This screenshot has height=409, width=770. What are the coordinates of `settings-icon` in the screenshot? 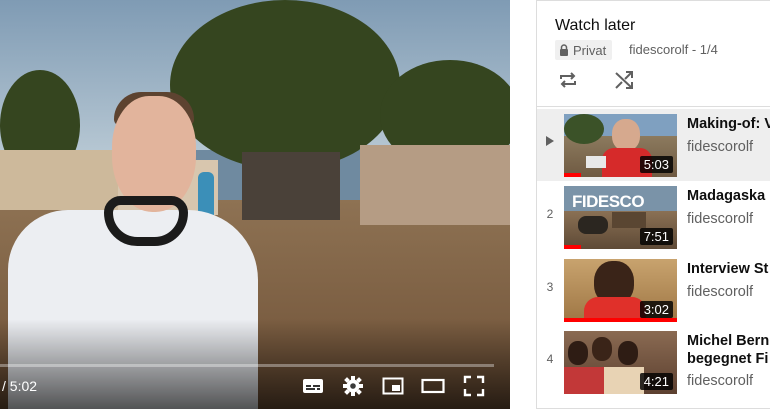 It's located at (353, 386).